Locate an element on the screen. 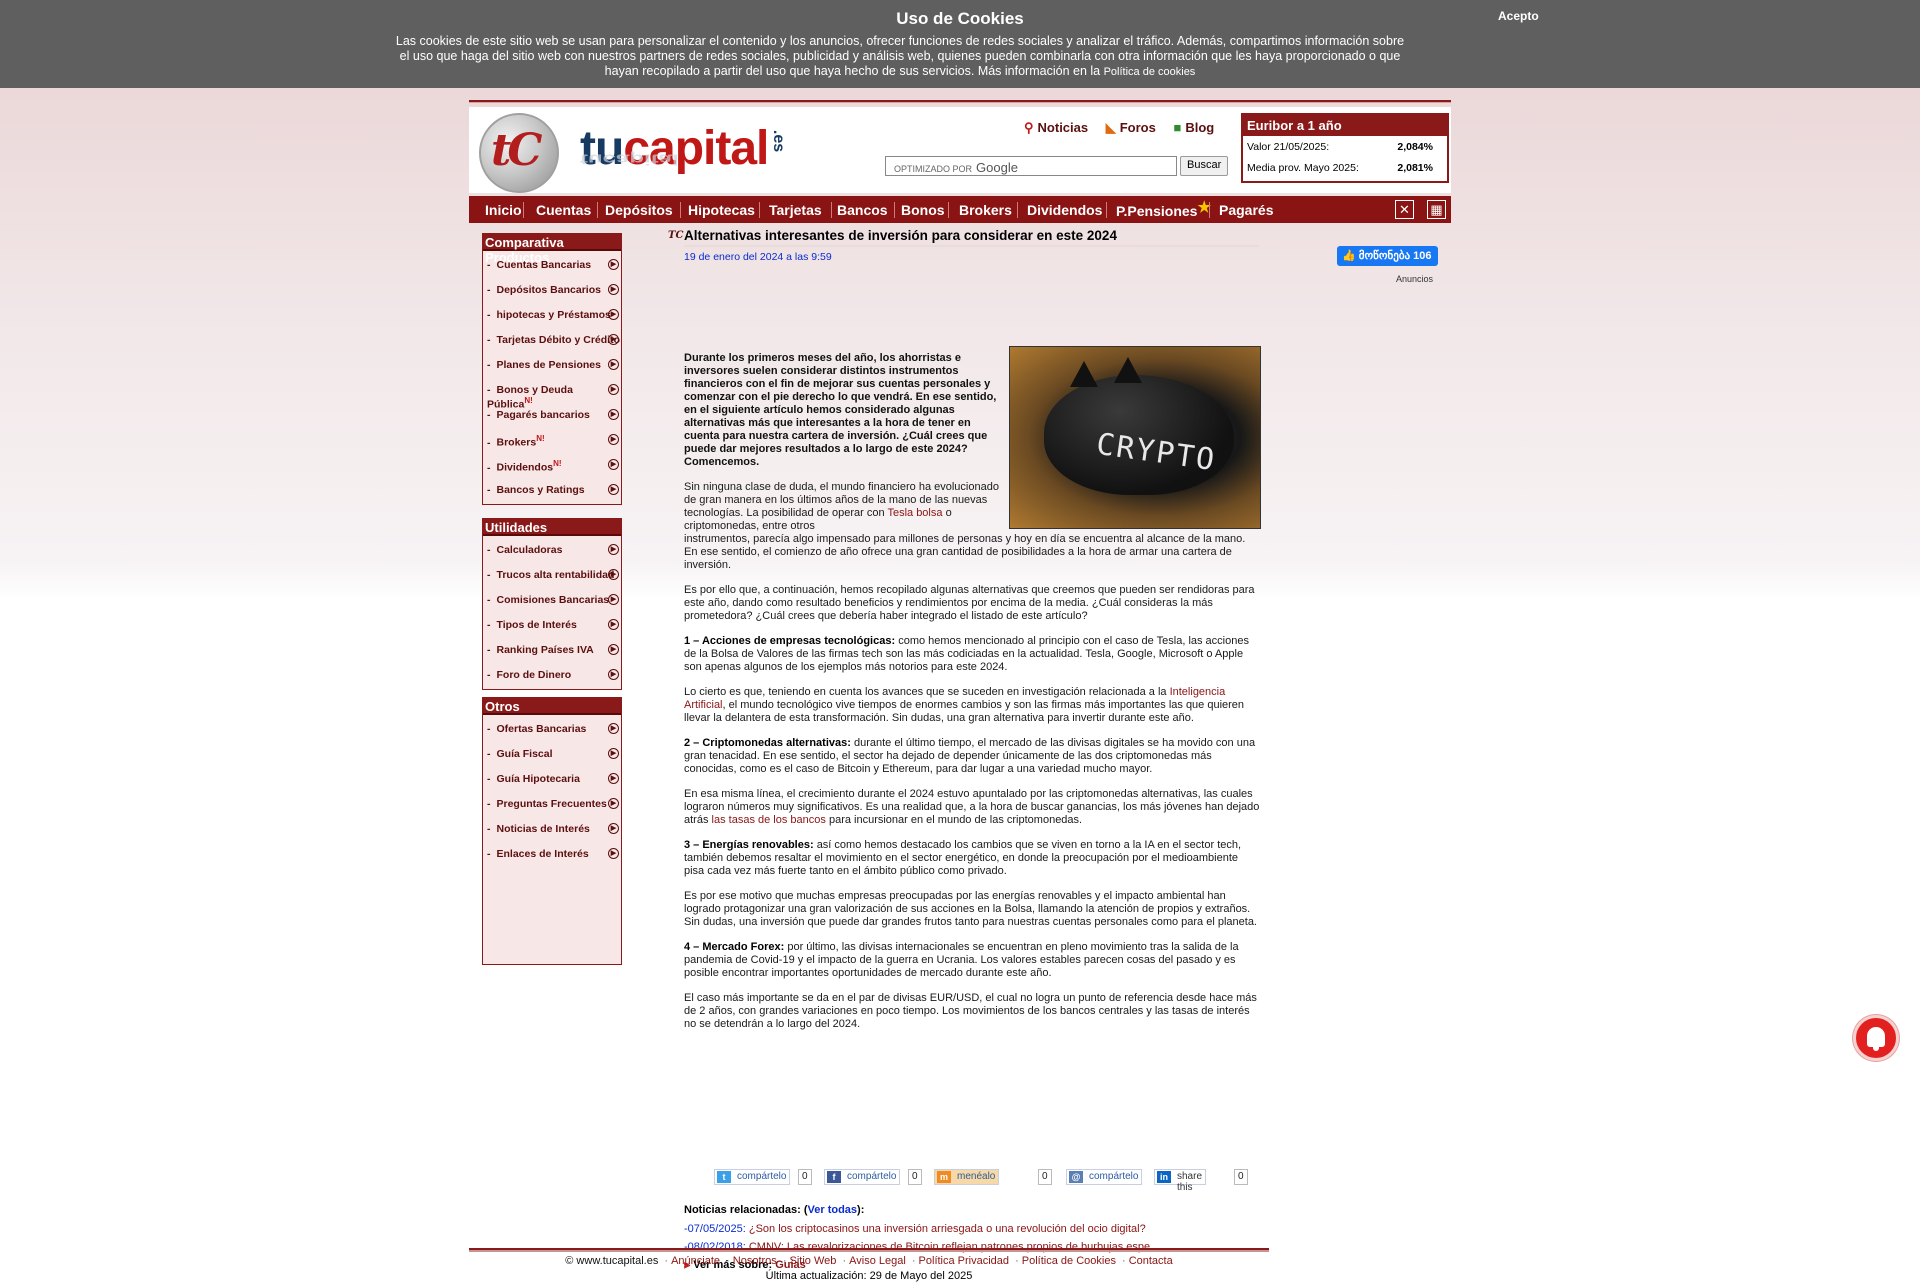 This screenshot has width=1920, height=1282. sidebar-item-ofertas: - Ofertas Bancarias ▶ is located at coordinates (552, 727).